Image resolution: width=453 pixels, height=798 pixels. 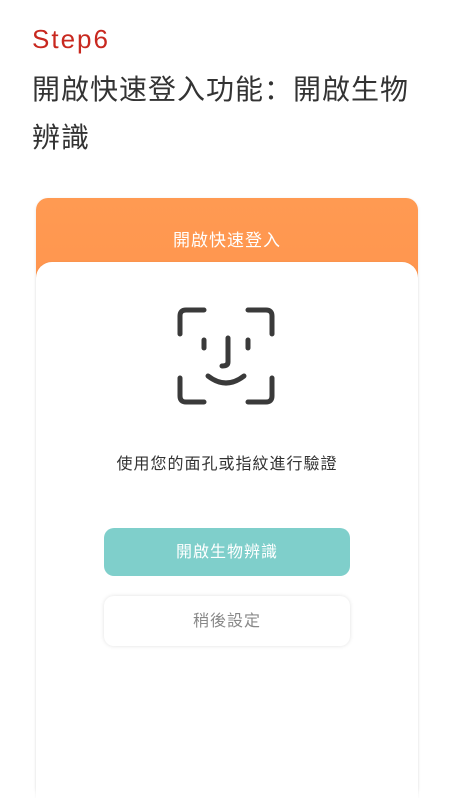 I want to click on step-title: 開啟快速登入功能：開啟生物辨識, so click(x=221, y=113).